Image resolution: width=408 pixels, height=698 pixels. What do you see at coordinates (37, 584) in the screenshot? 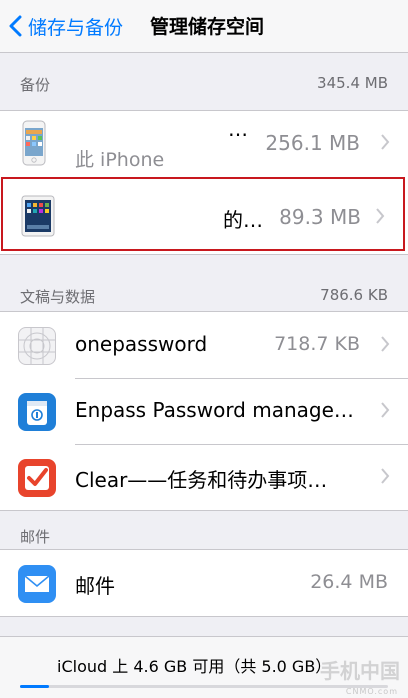
I see `mail-envelope-icon` at bounding box center [37, 584].